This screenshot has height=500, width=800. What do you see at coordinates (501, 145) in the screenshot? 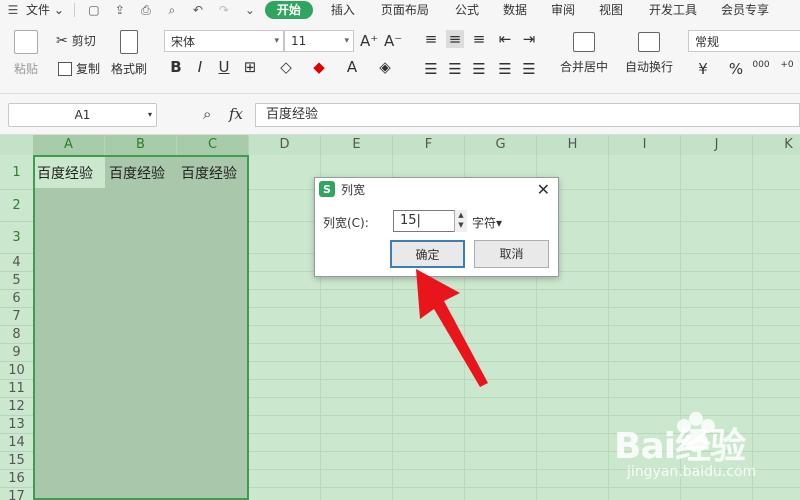
I see `column-header-g: G` at bounding box center [501, 145].